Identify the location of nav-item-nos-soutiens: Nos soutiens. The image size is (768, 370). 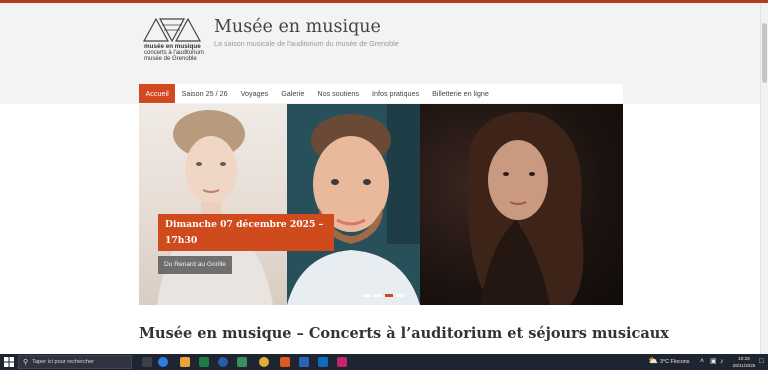
(338, 93).